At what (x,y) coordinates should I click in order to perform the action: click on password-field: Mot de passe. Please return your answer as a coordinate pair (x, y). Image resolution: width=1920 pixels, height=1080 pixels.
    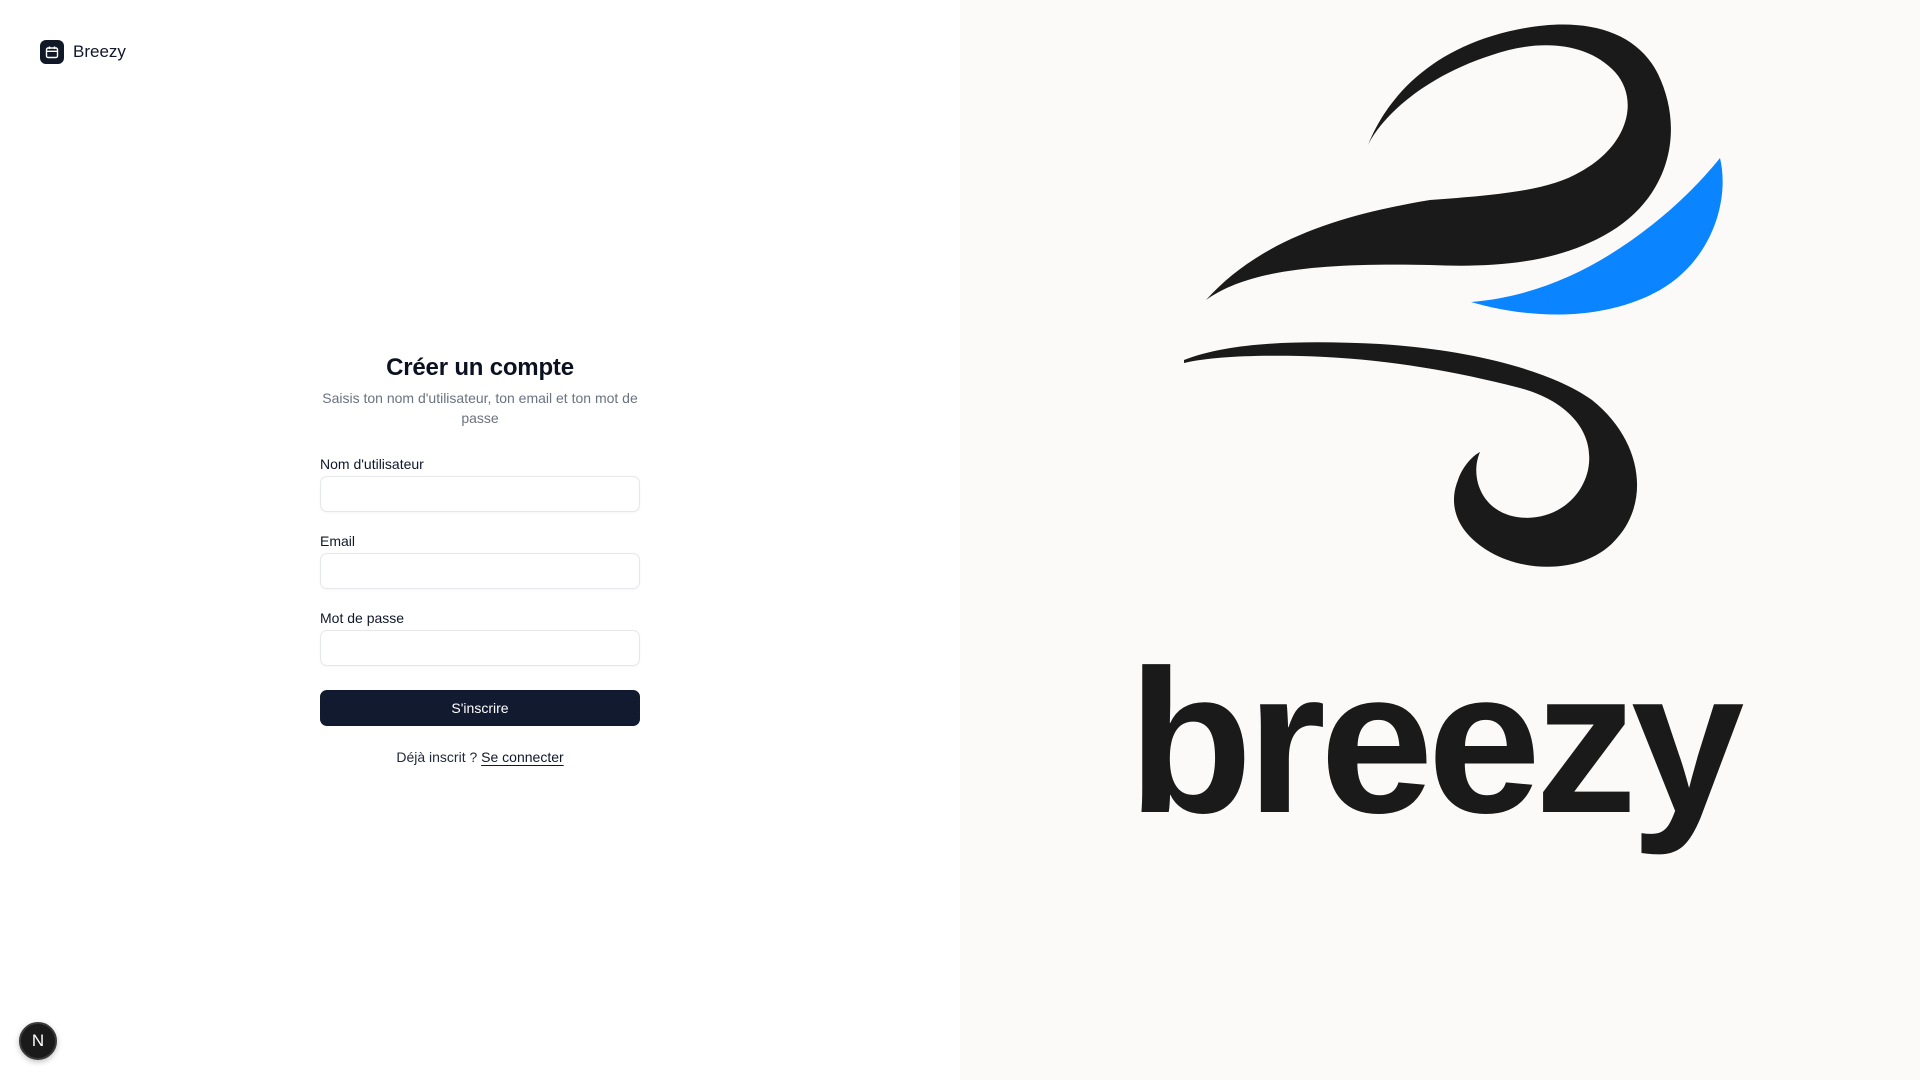
    Looking at the image, I should click on (480, 638).